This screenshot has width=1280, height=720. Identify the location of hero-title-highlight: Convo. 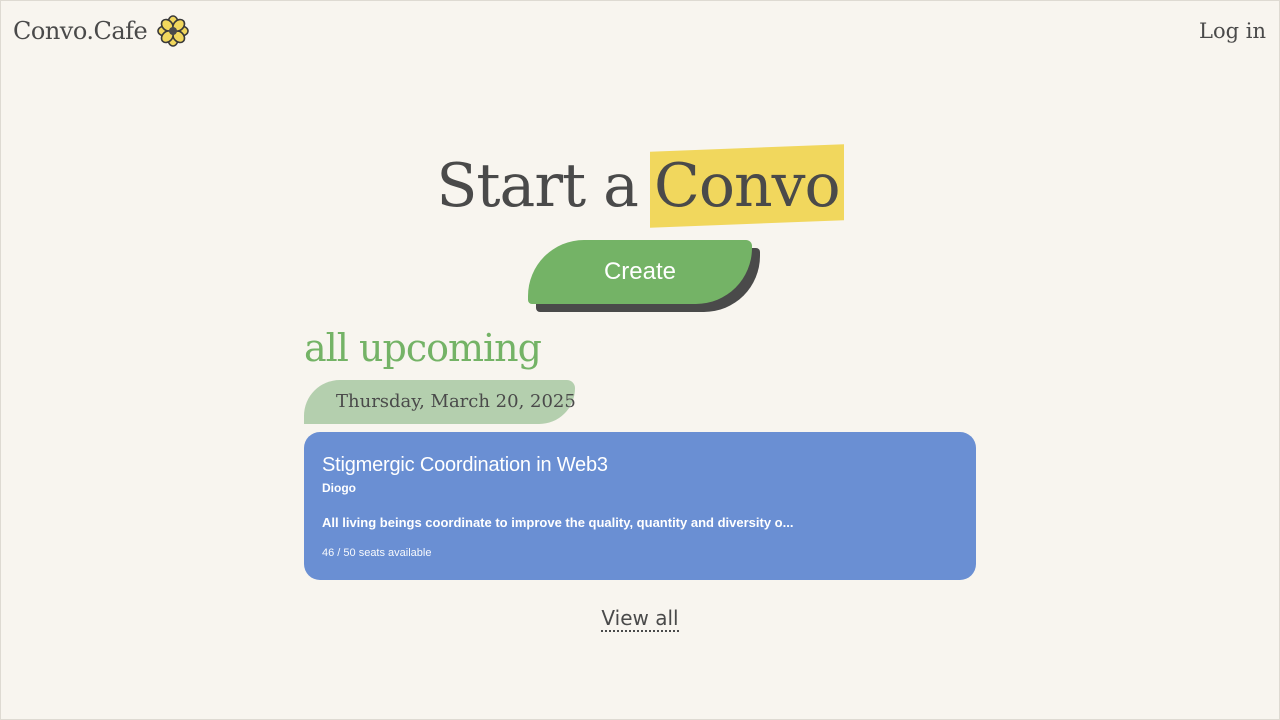
(747, 186).